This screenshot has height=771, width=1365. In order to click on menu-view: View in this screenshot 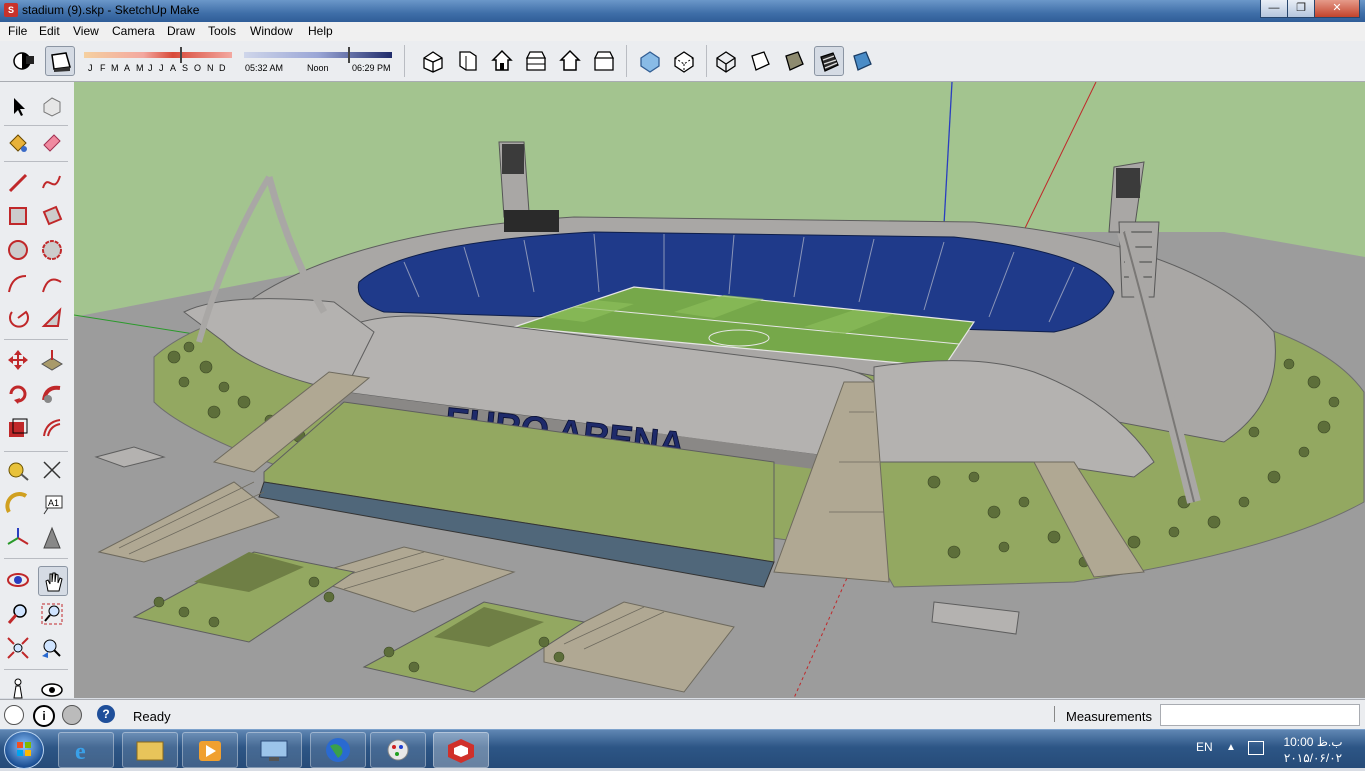, I will do `click(86, 31)`.